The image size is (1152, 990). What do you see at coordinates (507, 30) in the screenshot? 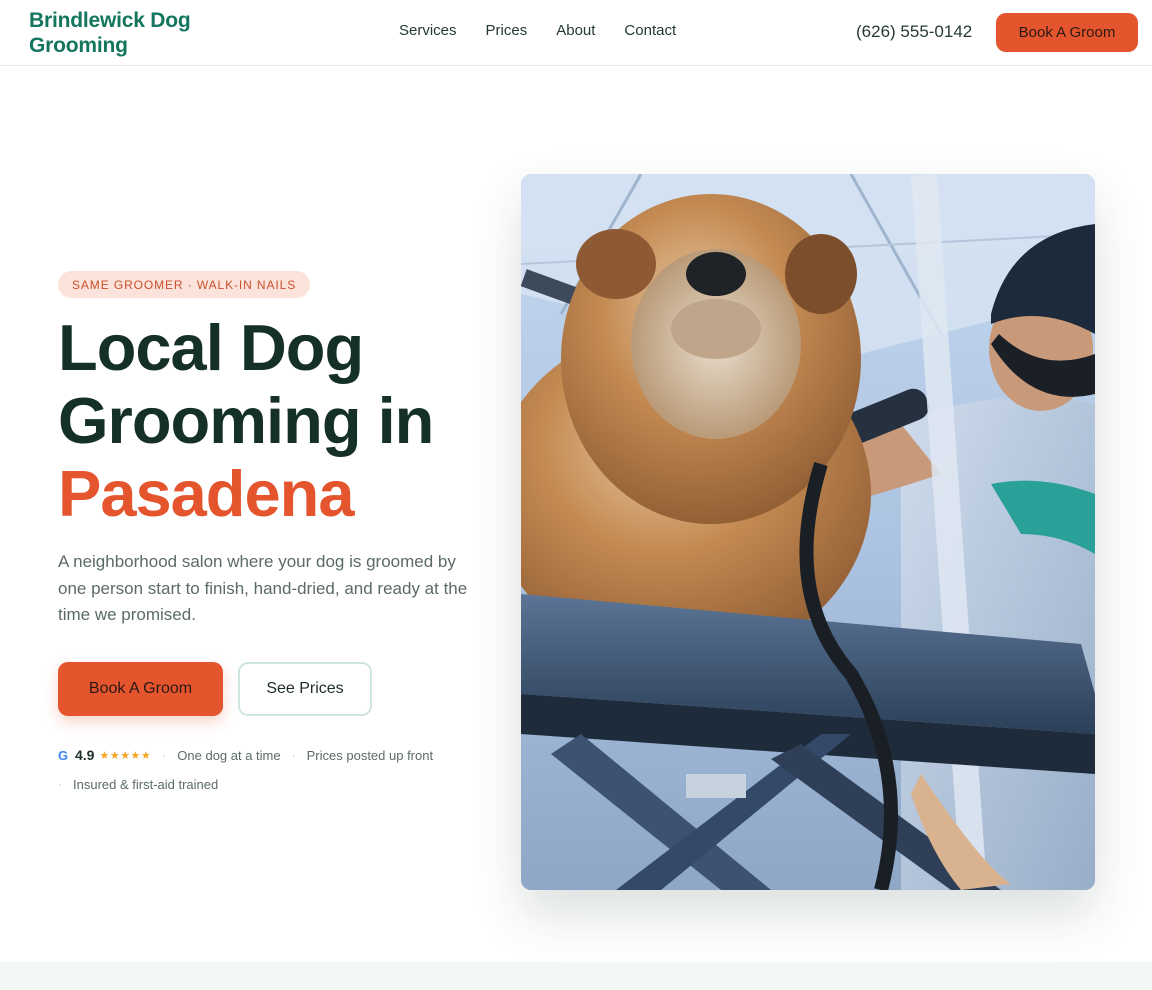
I see `nav-prices: Prices` at bounding box center [507, 30].